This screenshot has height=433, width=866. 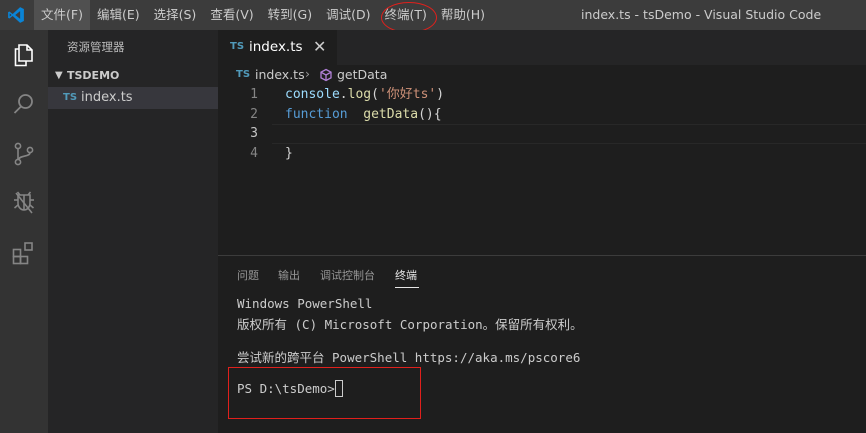 What do you see at coordinates (24, 253) in the screenshot?
I see `extensions-icon` at bounding box center [24, 253].